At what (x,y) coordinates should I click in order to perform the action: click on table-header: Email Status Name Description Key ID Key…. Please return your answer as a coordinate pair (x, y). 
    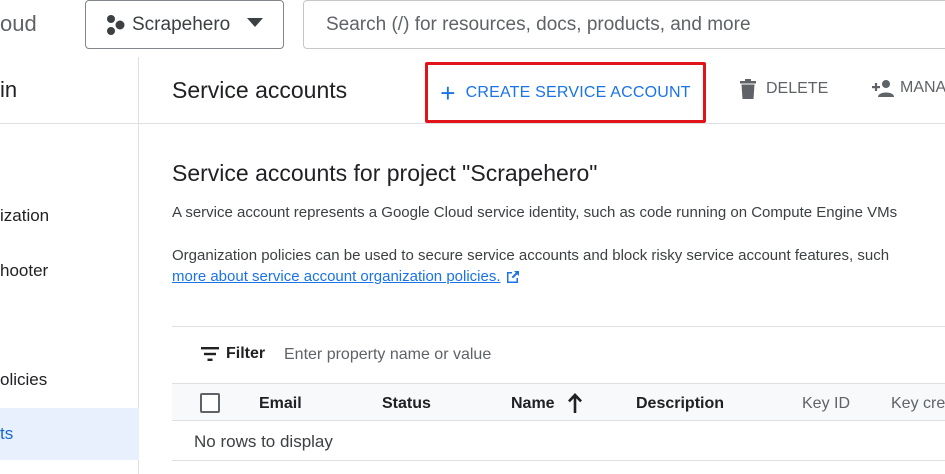
    Looking at the image, I should click on (558, 402).